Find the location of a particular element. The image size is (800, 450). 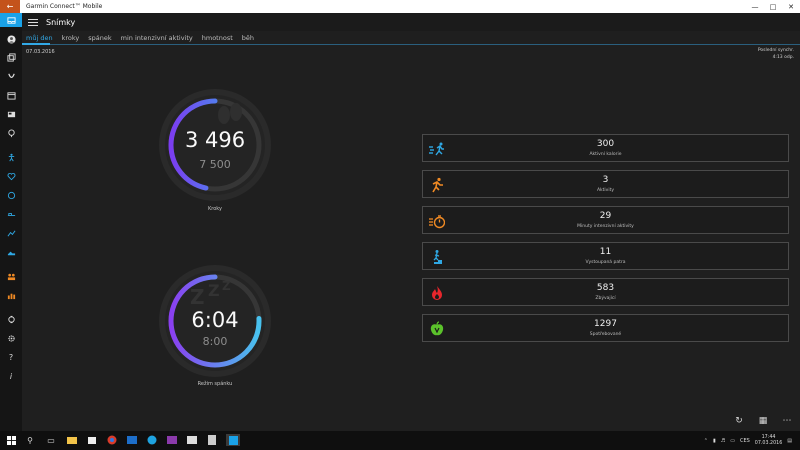

calculator-icon is located at coordinates (212, 440).